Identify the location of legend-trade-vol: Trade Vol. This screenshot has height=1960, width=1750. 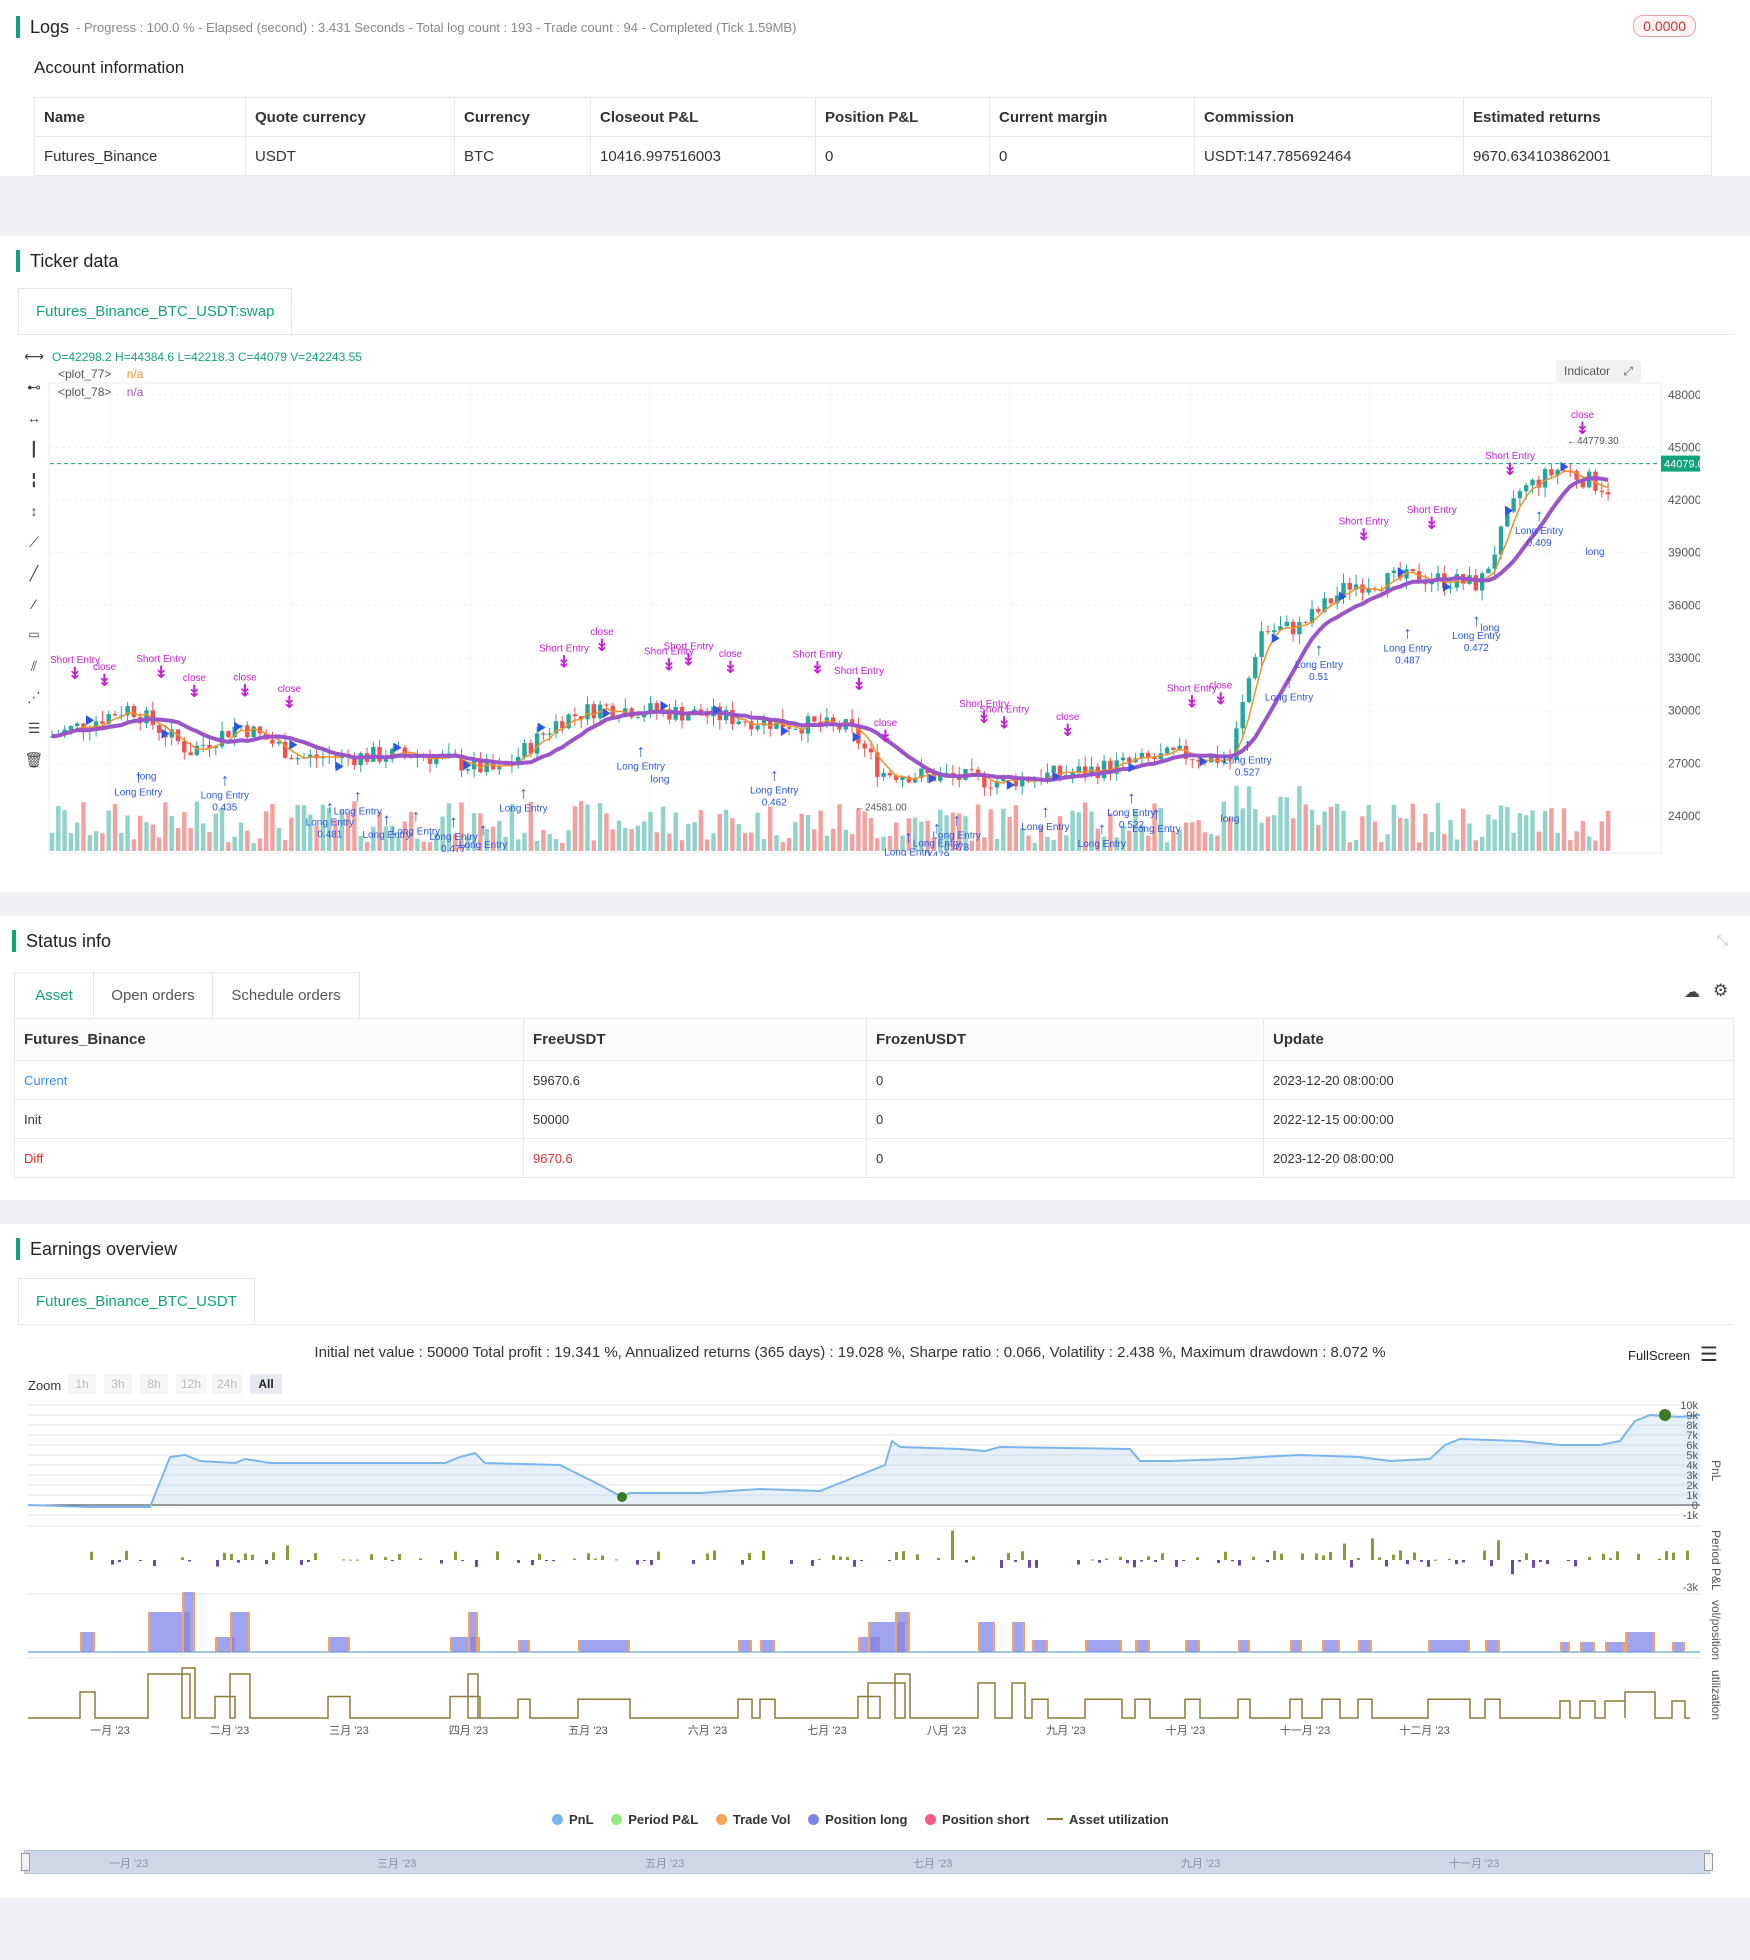
(753, 1819).